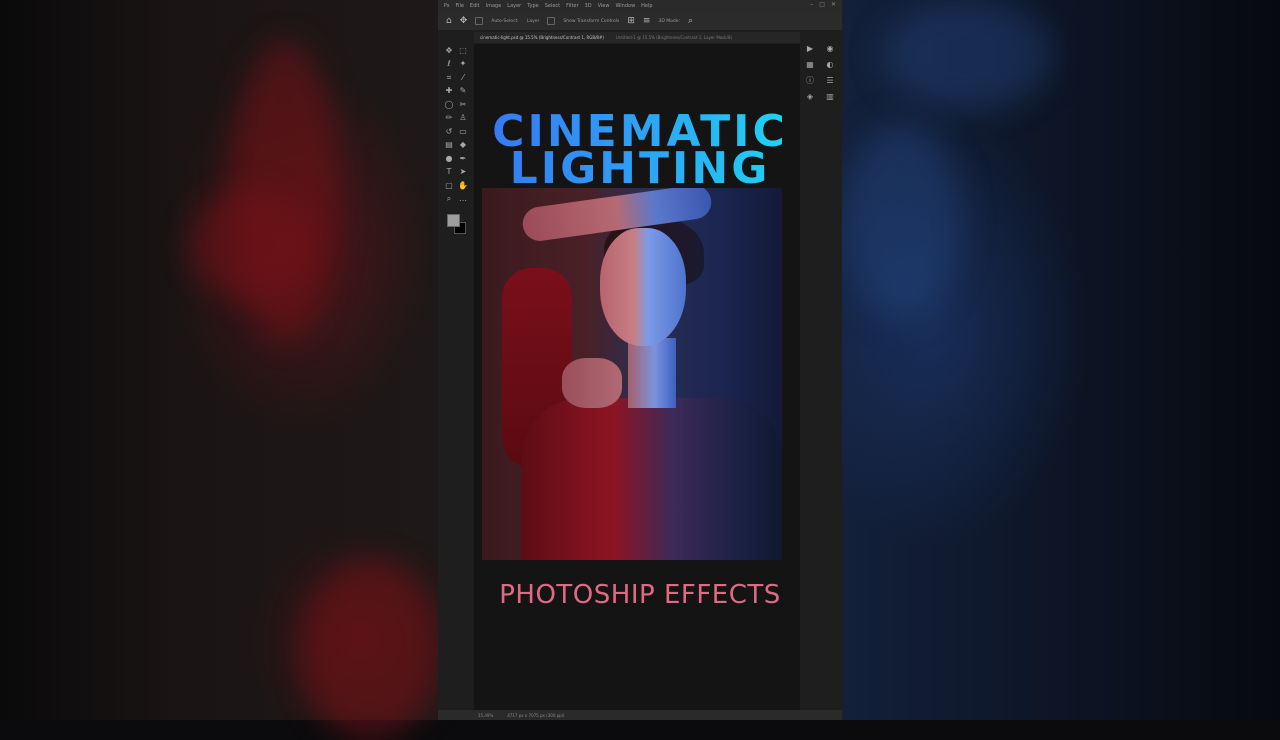 Image resolution: width=1280 pixels, height=740 pixels. What do you see at coordinates (449, 21) in the screenshot?
I see `home-icon: ⌂` at bounding box center [449, 21].